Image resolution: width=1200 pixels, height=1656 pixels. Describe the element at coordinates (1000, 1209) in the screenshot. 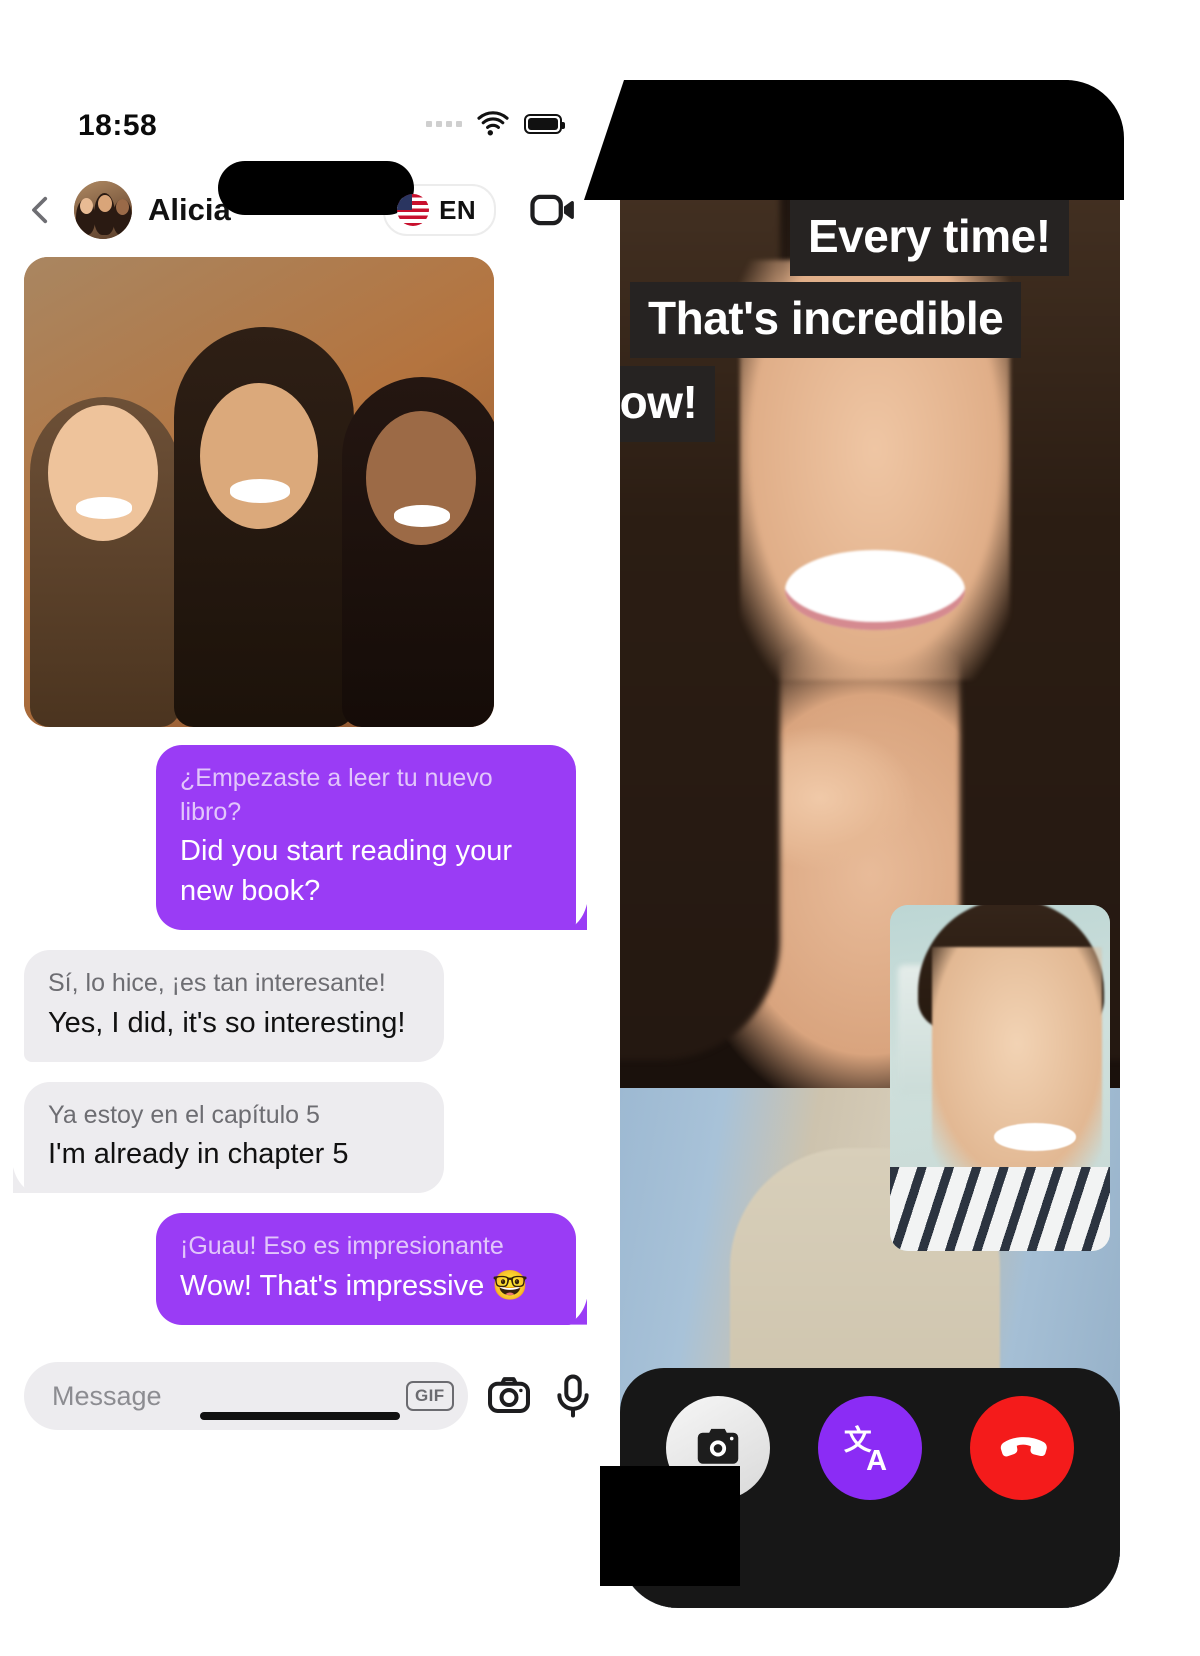

I see `pip-striped-shirt` at that location.